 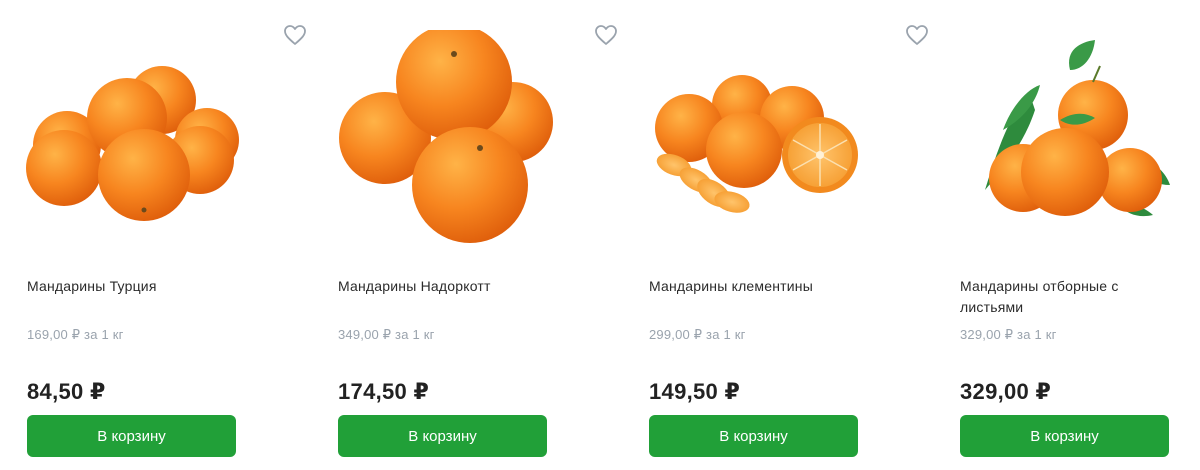 I want to click on product-name: Мандарины отборные с листьями, so click(x=1065, y=297).